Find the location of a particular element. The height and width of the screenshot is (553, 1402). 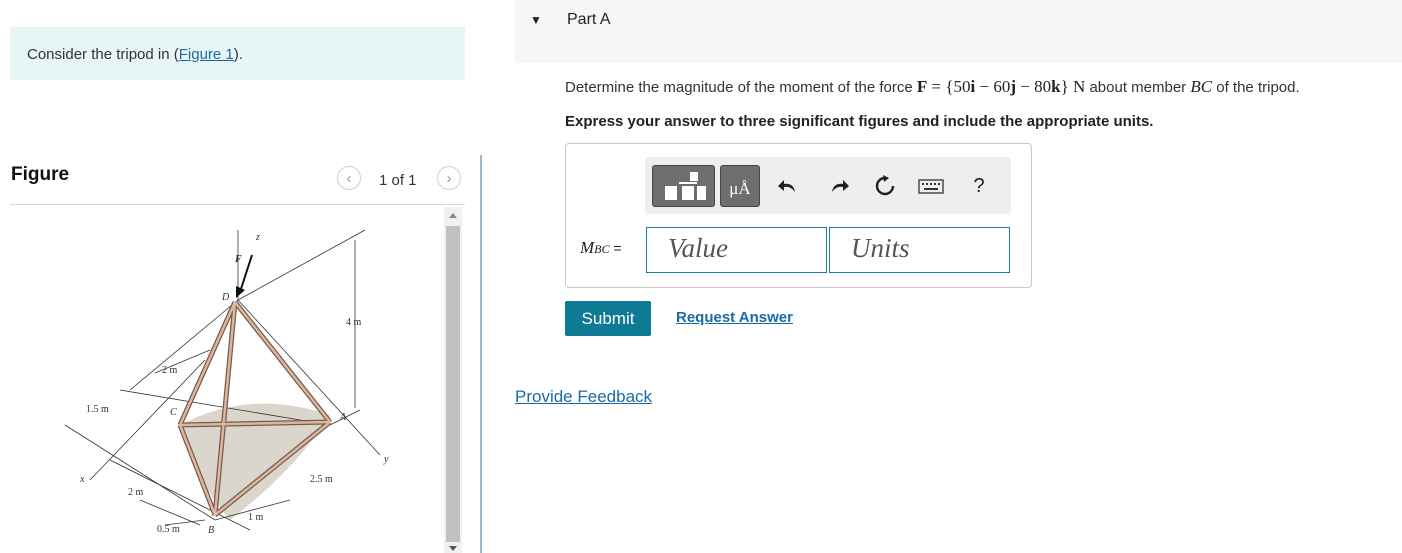

undo-icon is located at coordinates (786, 186).